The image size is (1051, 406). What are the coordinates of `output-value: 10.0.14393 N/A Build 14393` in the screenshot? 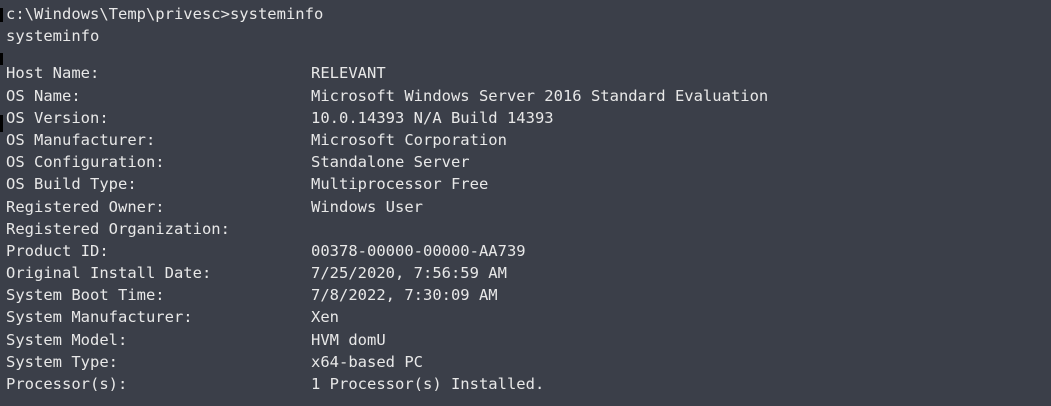 It's located at (432, 117).